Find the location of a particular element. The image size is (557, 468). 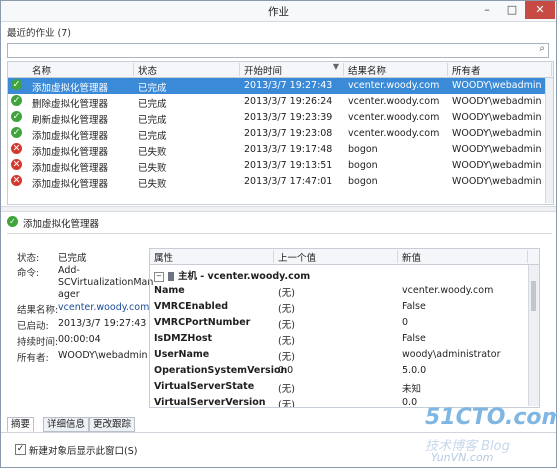

property-row: IsDMZHost (无) False is located at coordinates (339, 339).